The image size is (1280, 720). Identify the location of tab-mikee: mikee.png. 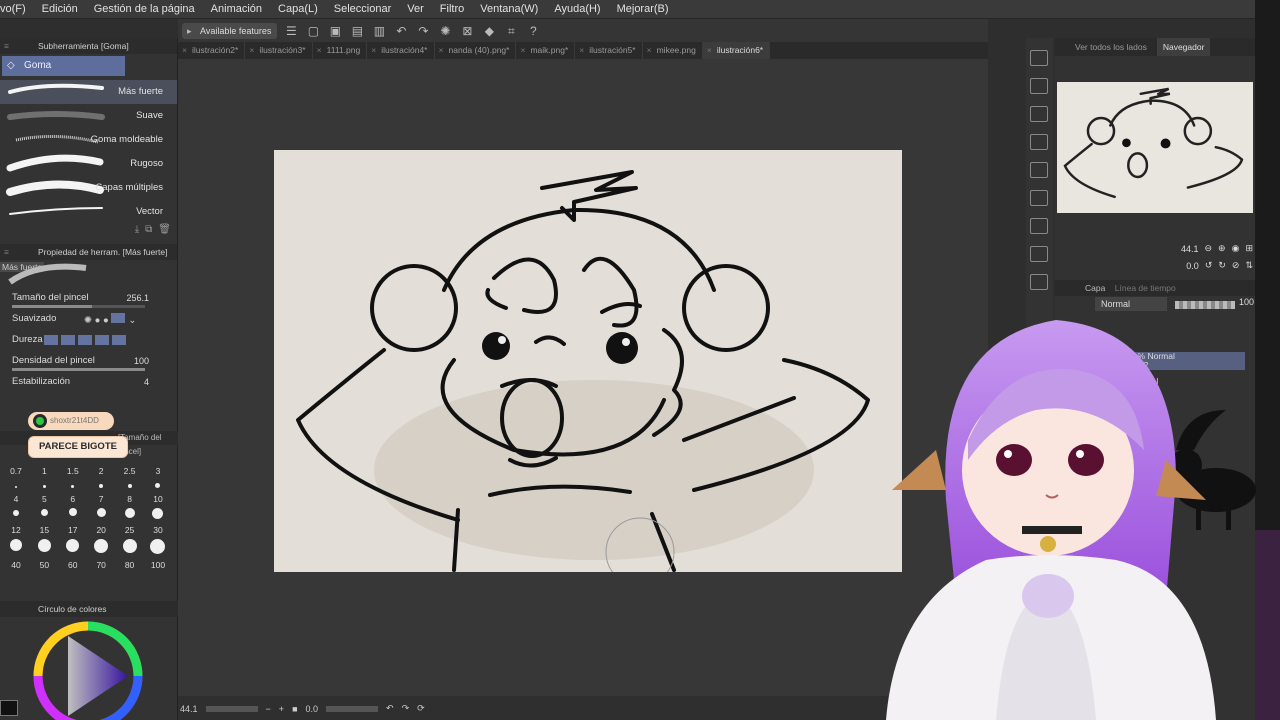
(673, 50).